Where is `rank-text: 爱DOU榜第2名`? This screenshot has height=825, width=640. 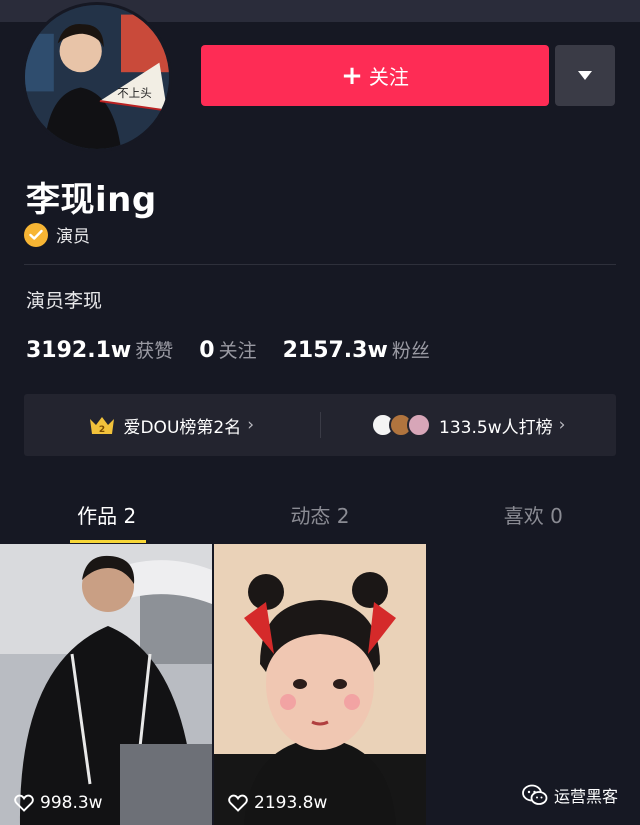 rank-text: 爱DOU榜第2名 is located at coordinates (182, 427).